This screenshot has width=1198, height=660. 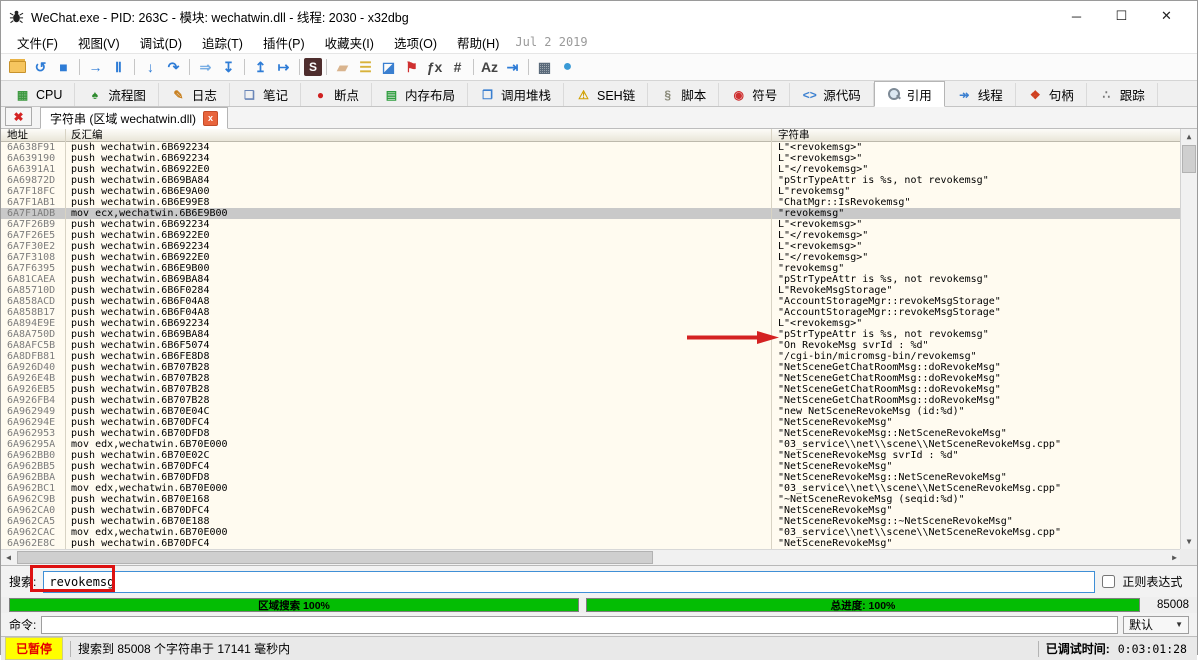 I want to click on step-into-icon: ↓, so click(x=150, y=67).